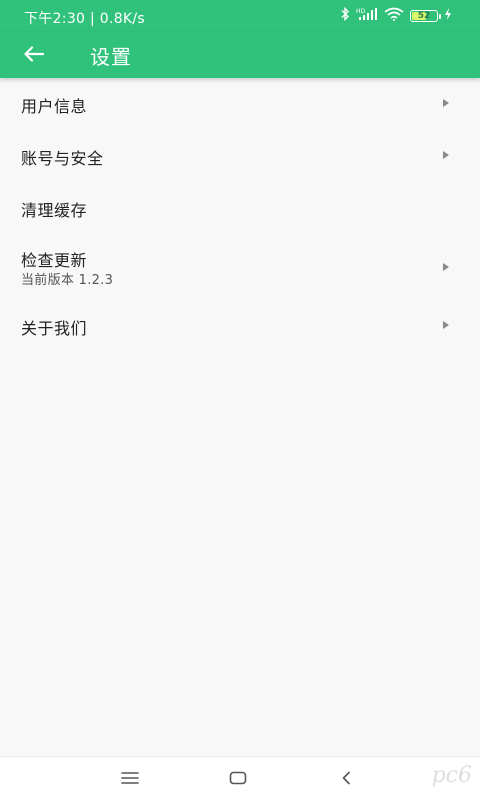 This screenshot has width=480, height=800. I want to click on settings-item-clear-cache: 清理缓存, so click(240, 208).